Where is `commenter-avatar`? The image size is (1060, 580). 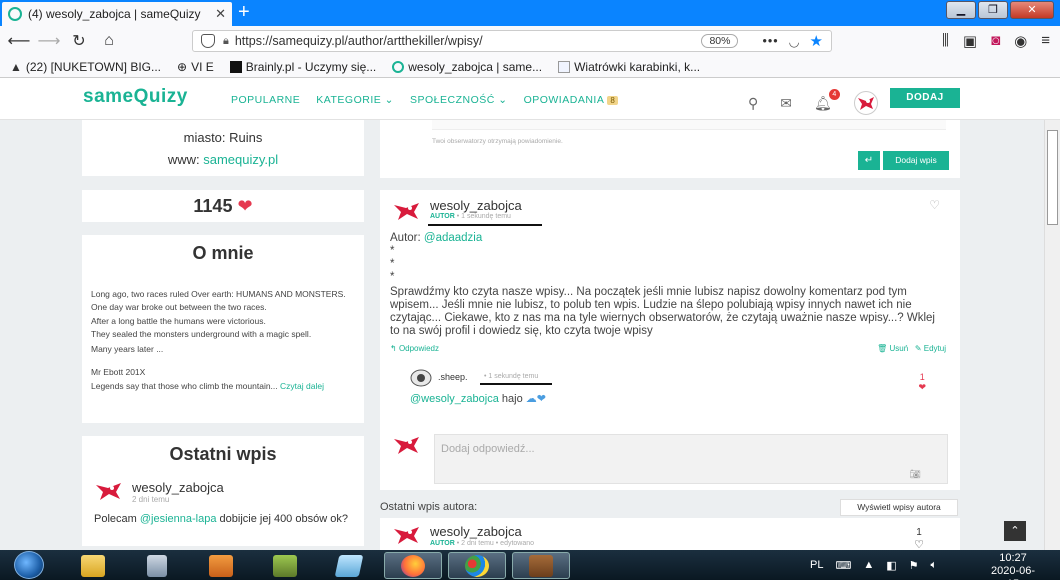 commenter-avatar is located at coordinates (421, 378).